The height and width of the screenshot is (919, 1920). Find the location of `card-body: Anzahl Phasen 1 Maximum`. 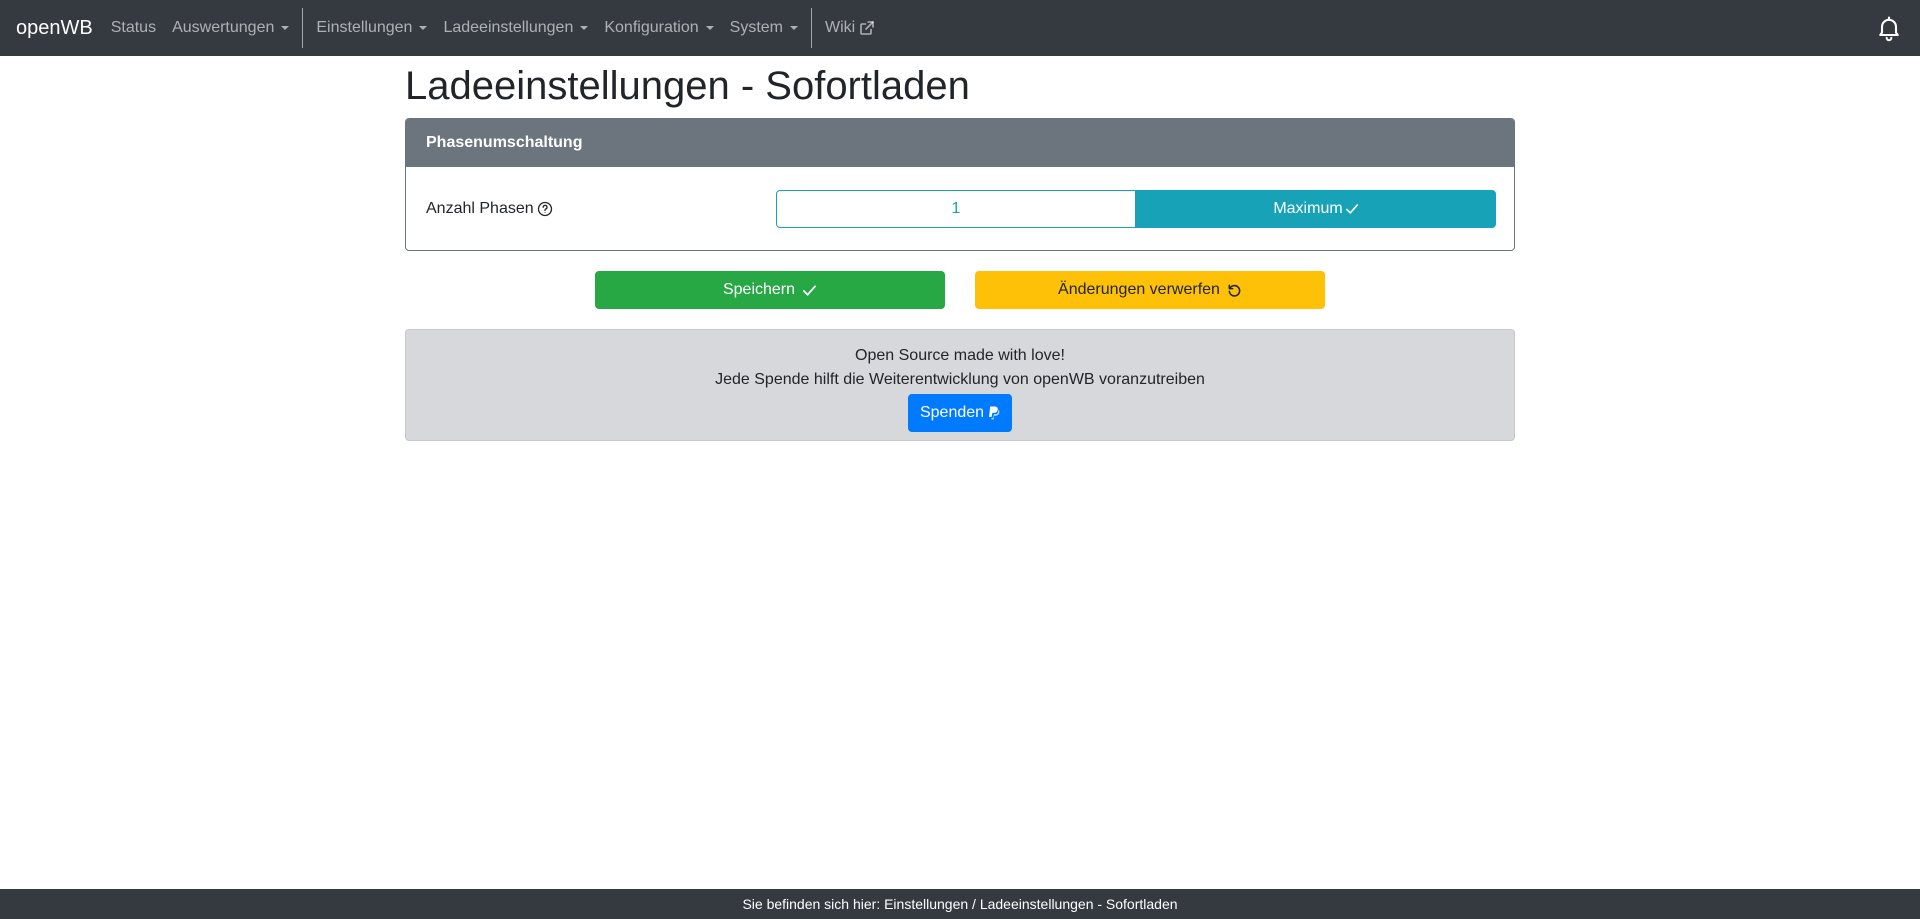

card-body: Anzahl Phasen 1 Maximum is located at coordinates (960, 208).